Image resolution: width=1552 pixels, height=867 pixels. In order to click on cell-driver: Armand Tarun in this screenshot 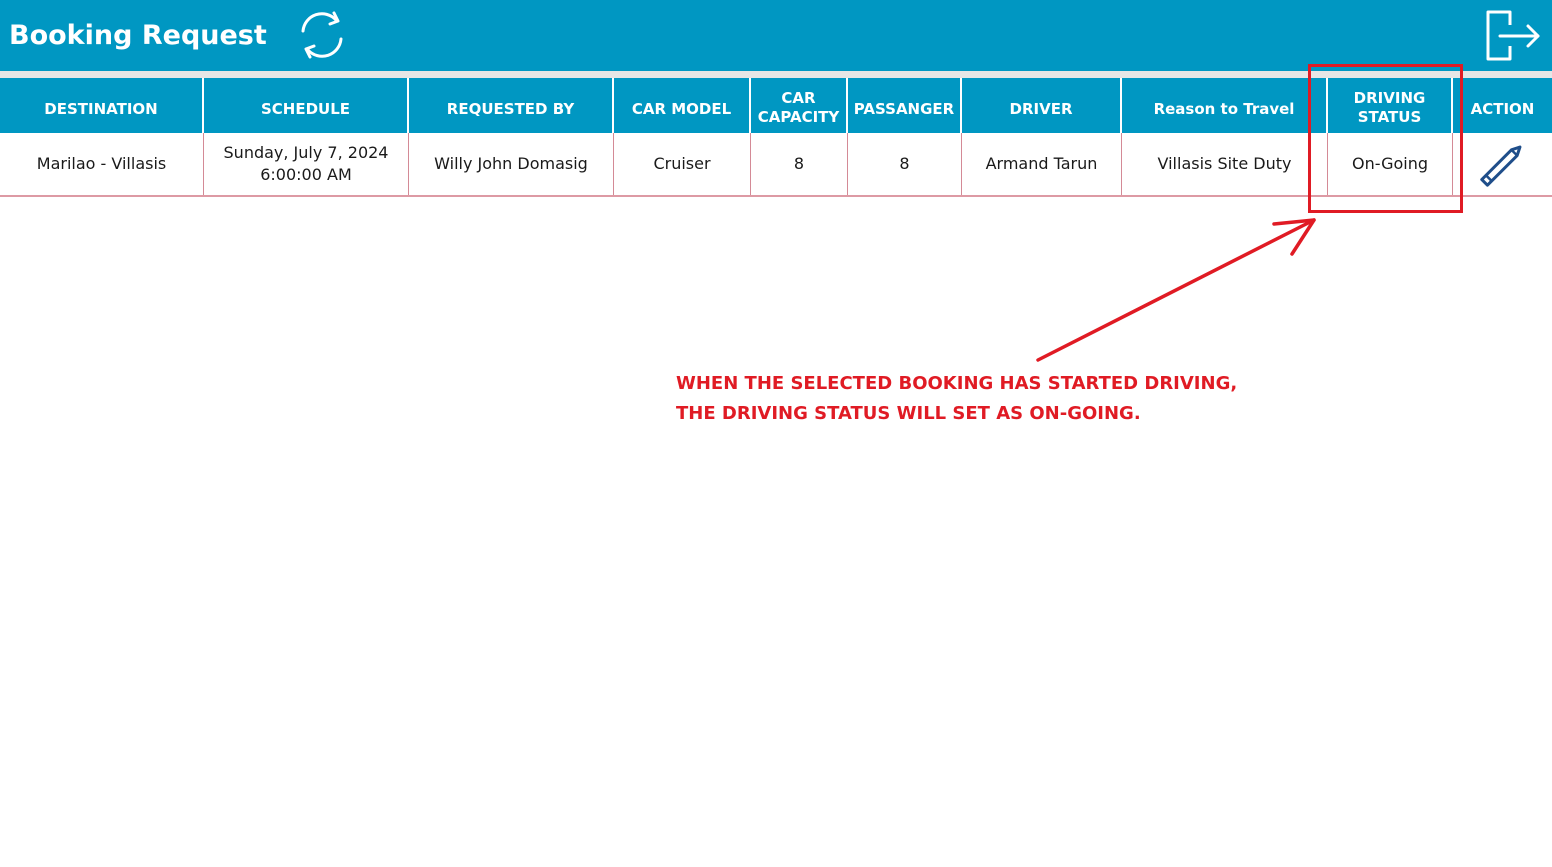, I will do `click(1042, 164)`.